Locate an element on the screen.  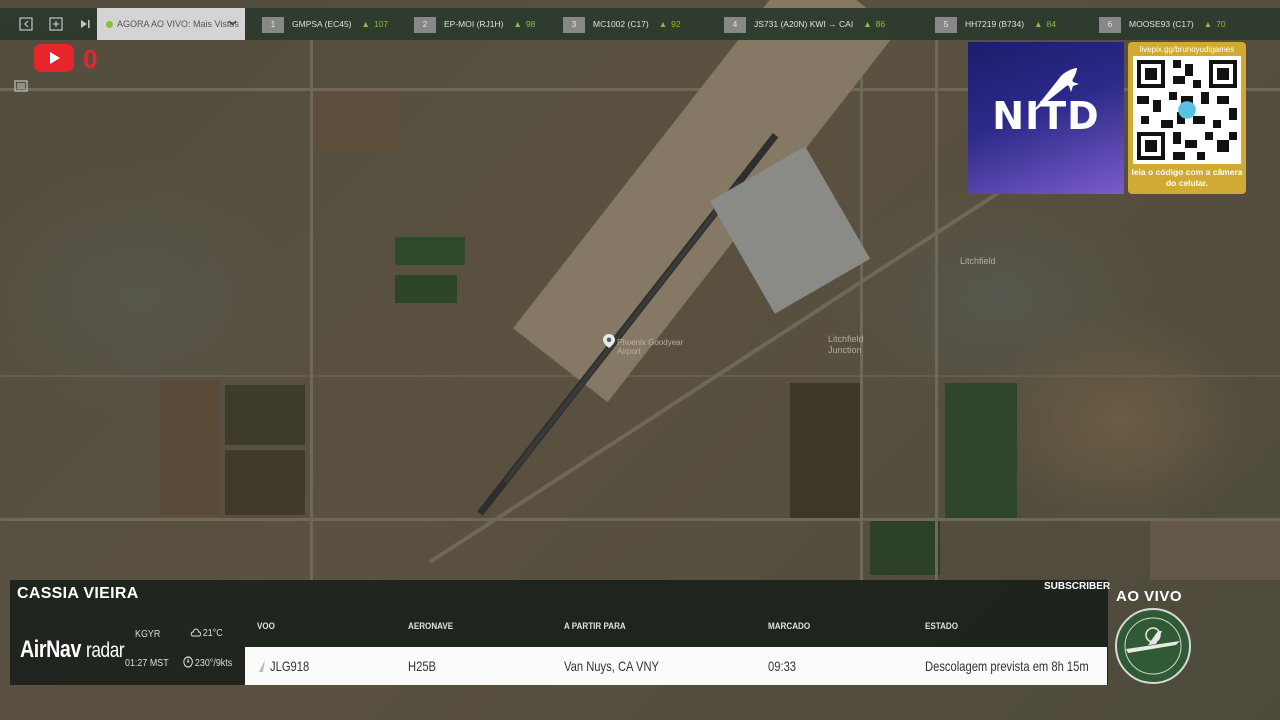
map-label-airport: Phoenix Goodyear Airport is located at coordinates (650, 347).